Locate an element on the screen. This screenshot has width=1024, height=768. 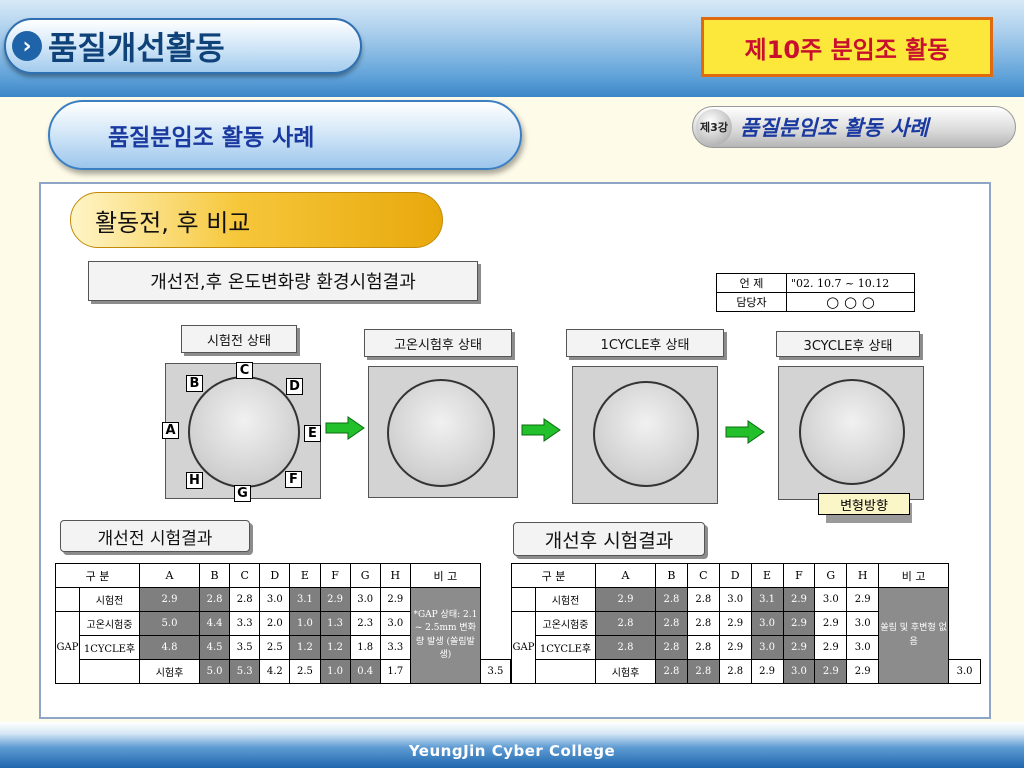
value-cell: 2.0 is located at coordinates (275, 623).